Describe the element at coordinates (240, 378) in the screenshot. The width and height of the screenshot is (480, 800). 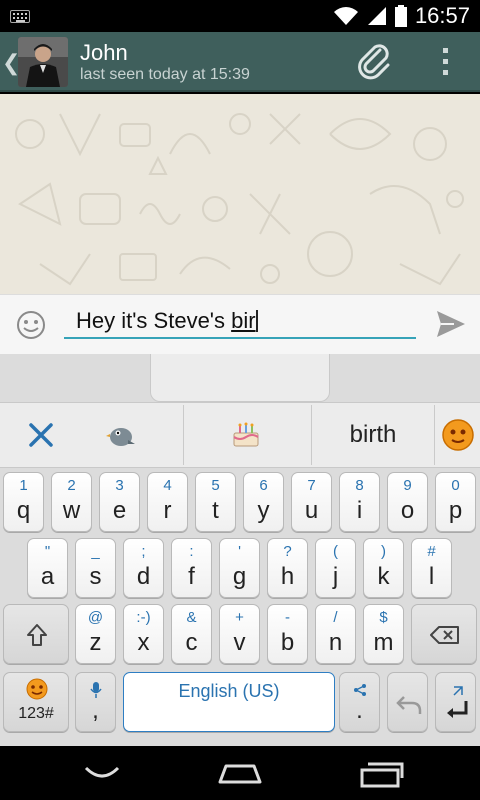
I see `keyboard-handle-tab` at that location.